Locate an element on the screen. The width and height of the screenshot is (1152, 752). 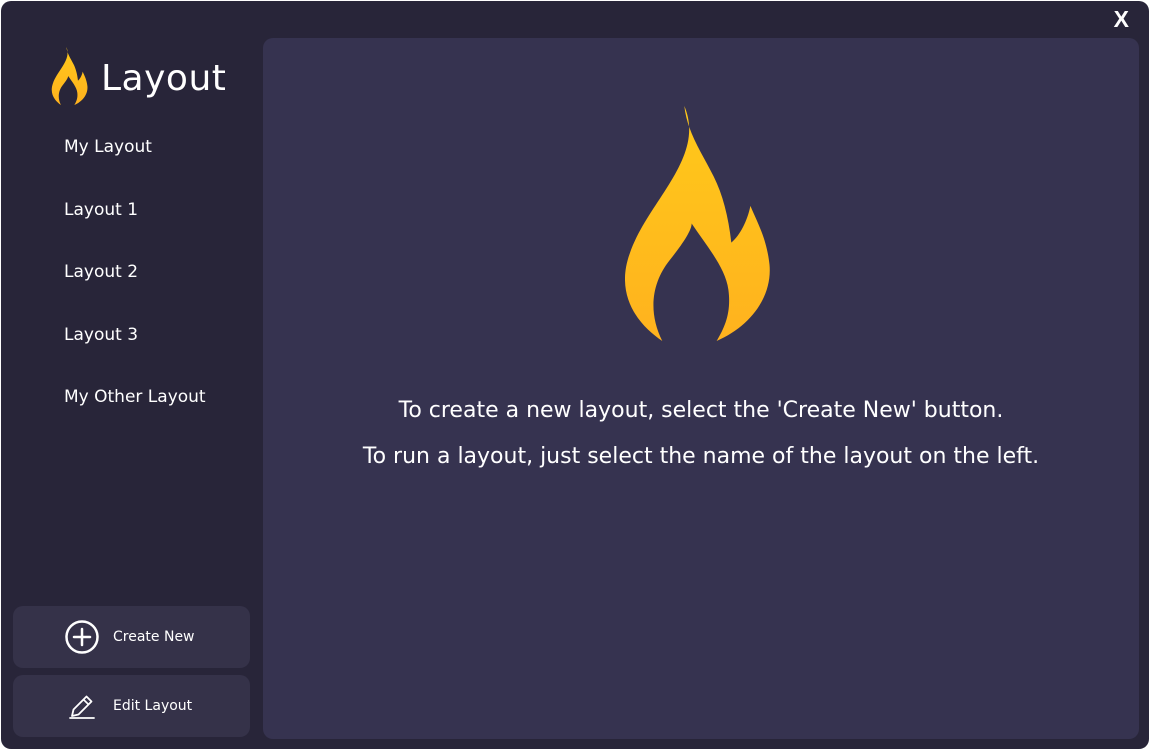
edit-layout-button: Edit Layout is located at coordinates (131, 706).